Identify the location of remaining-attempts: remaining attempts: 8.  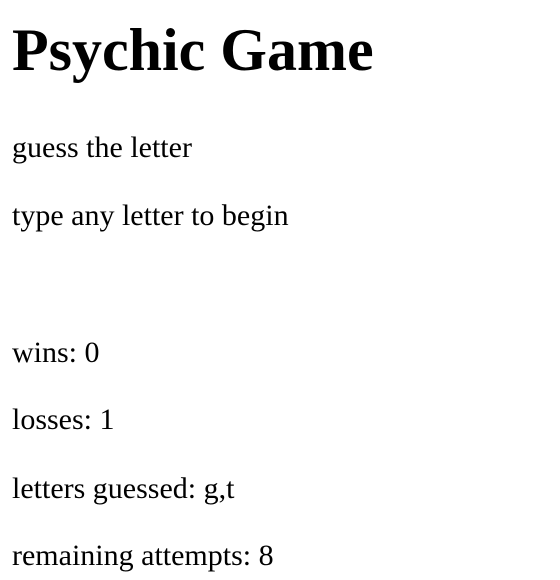
(143, 555).